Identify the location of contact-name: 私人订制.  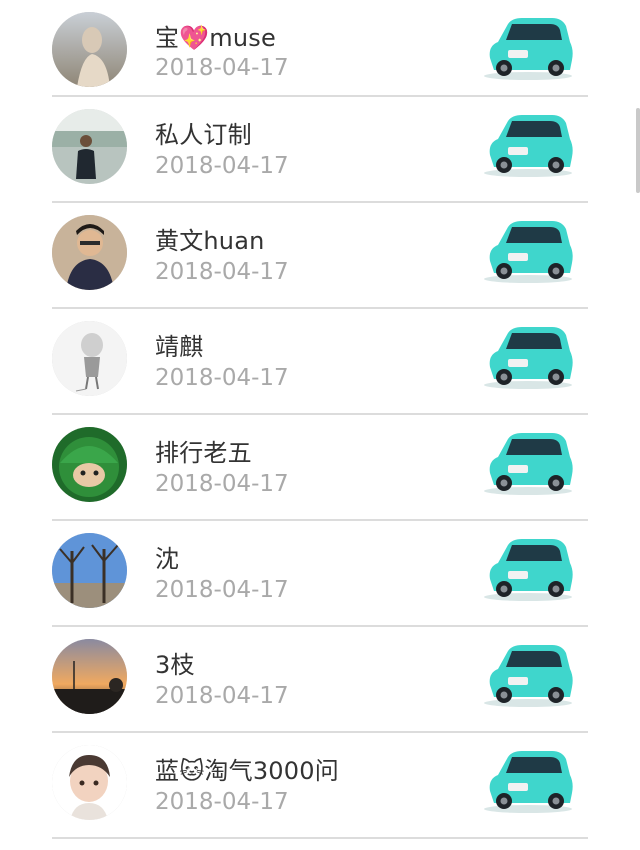
(203, 135).